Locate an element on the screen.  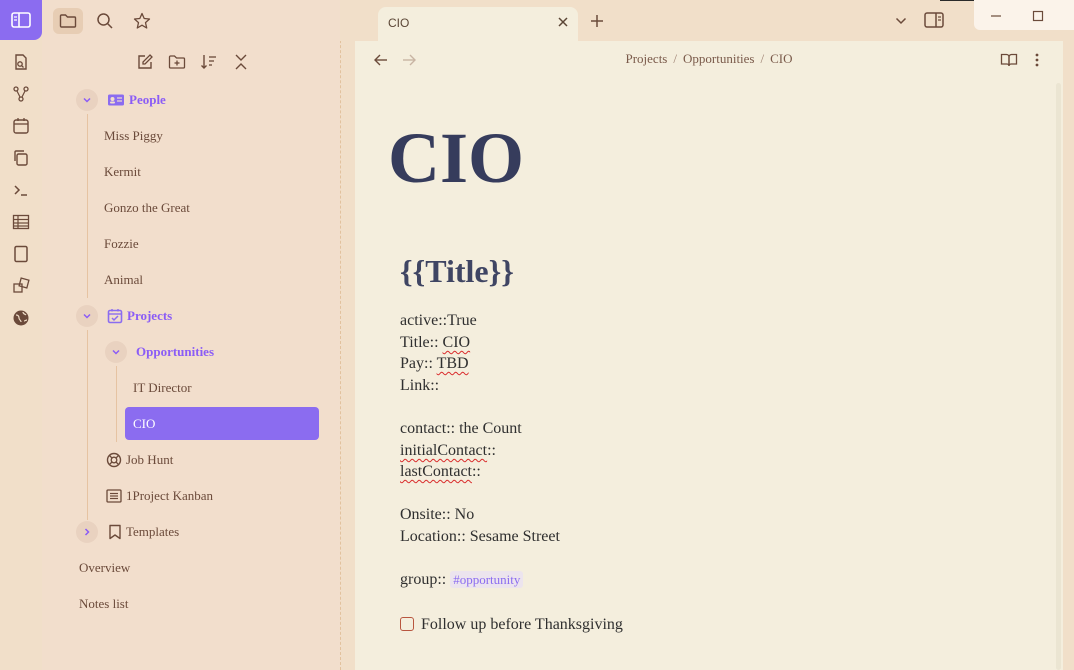
folder-people: People is located at coordinates (121, 100).